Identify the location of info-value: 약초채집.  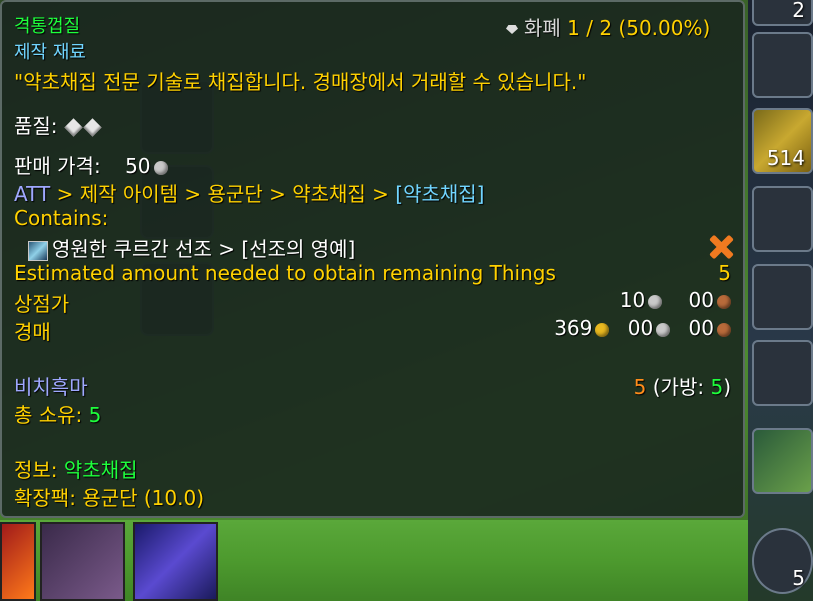
(100, 470).